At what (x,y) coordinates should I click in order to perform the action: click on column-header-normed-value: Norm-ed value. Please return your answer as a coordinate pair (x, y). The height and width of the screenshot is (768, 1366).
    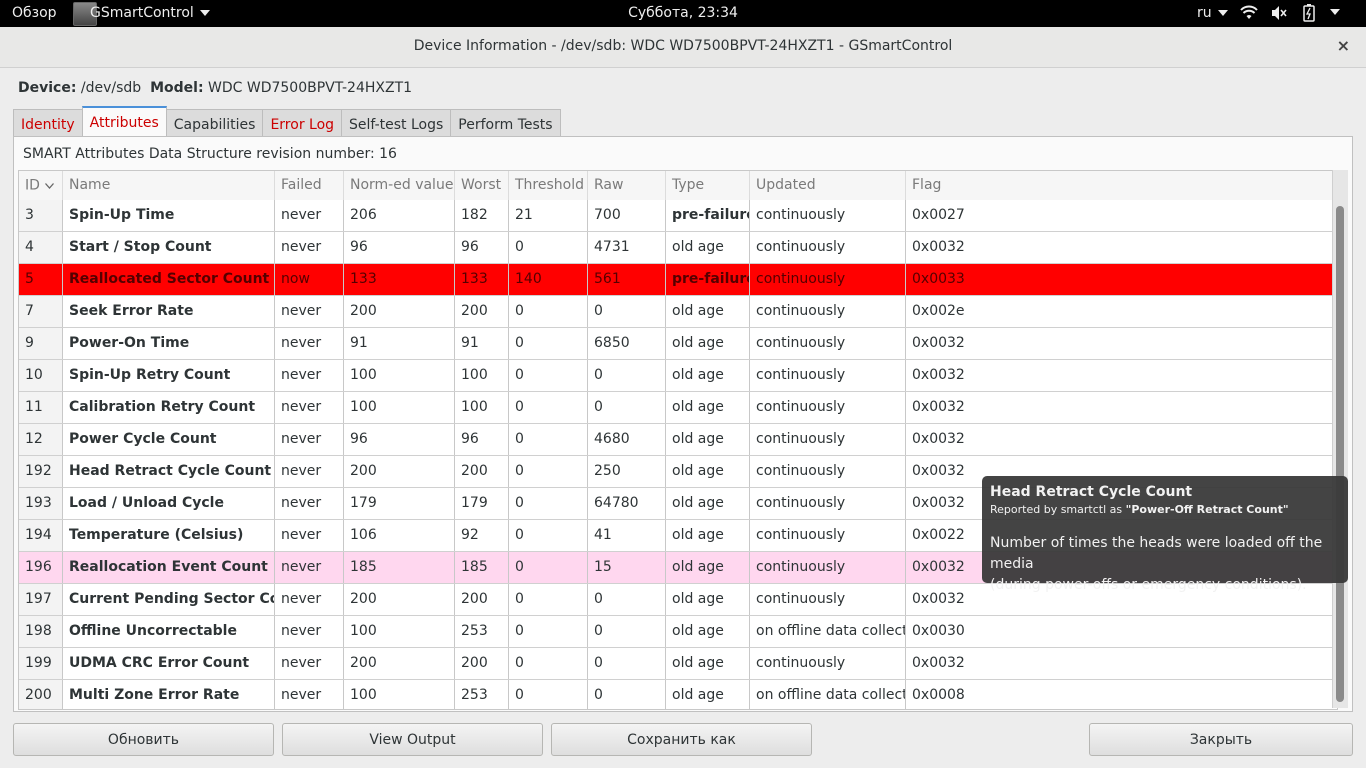
    Looking at the image, I should click on (399, 185).